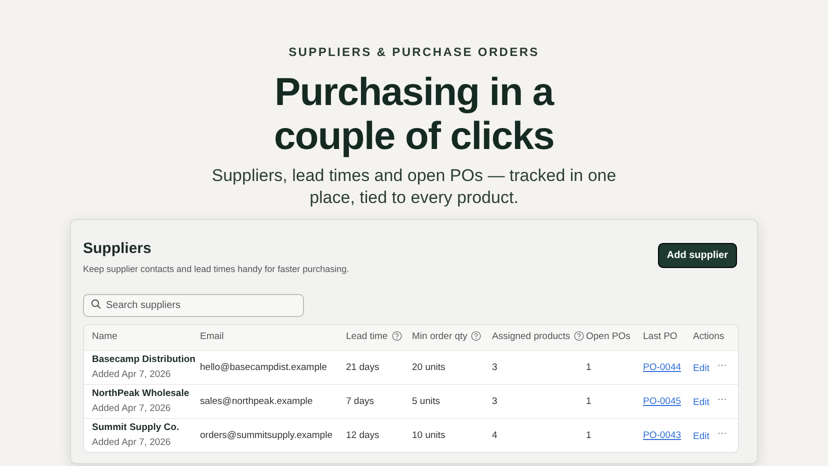 The width and height of the screenshot is (828, 466). What do you see at coordinates (495, 435) in the screenshot?
I see `table-cell: 4` at bounding box center [495, 435].